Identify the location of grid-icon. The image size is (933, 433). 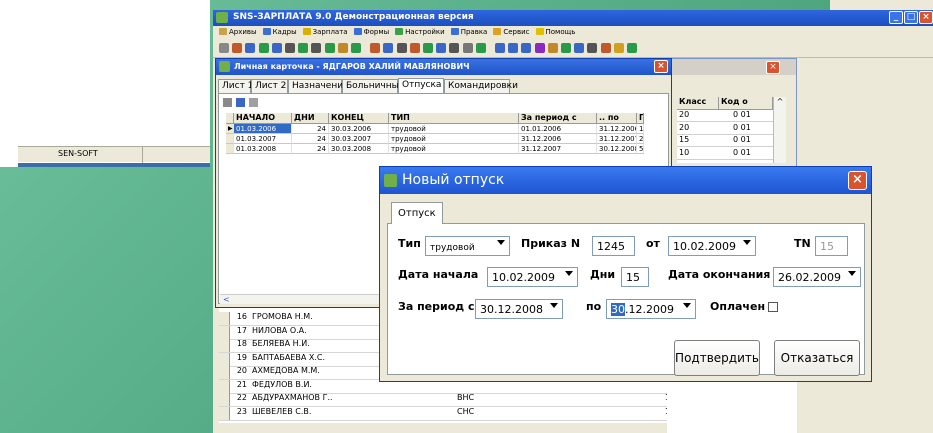
(227, 102).